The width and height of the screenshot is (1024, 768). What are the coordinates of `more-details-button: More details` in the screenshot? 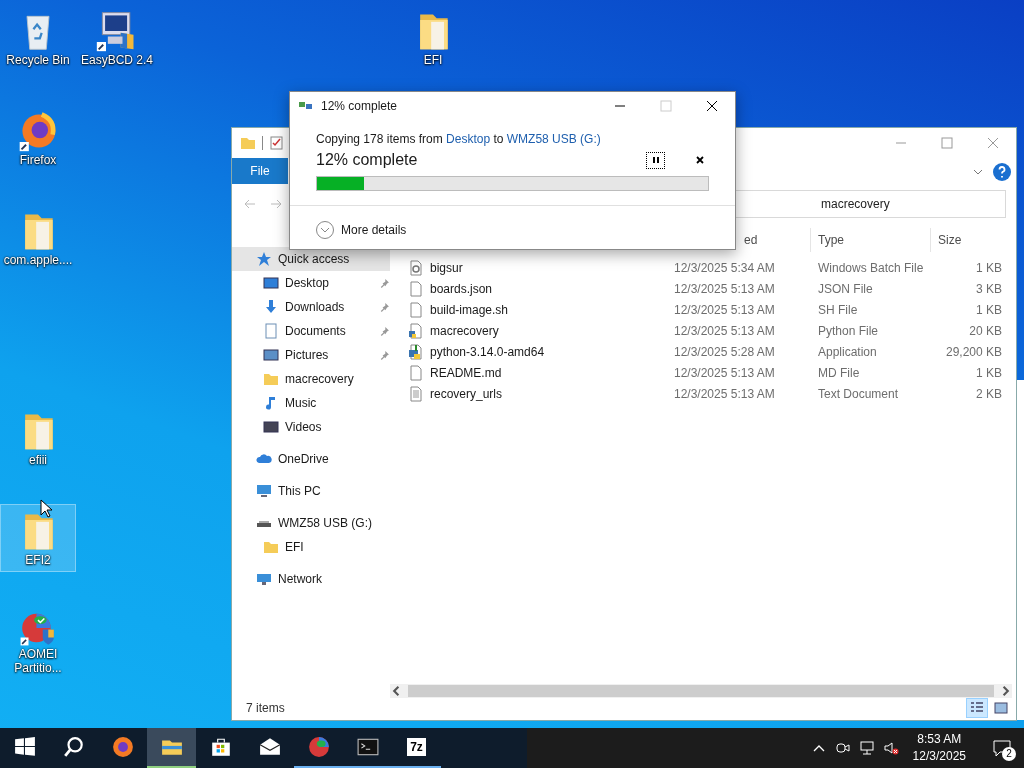 It's located at (361, 229).